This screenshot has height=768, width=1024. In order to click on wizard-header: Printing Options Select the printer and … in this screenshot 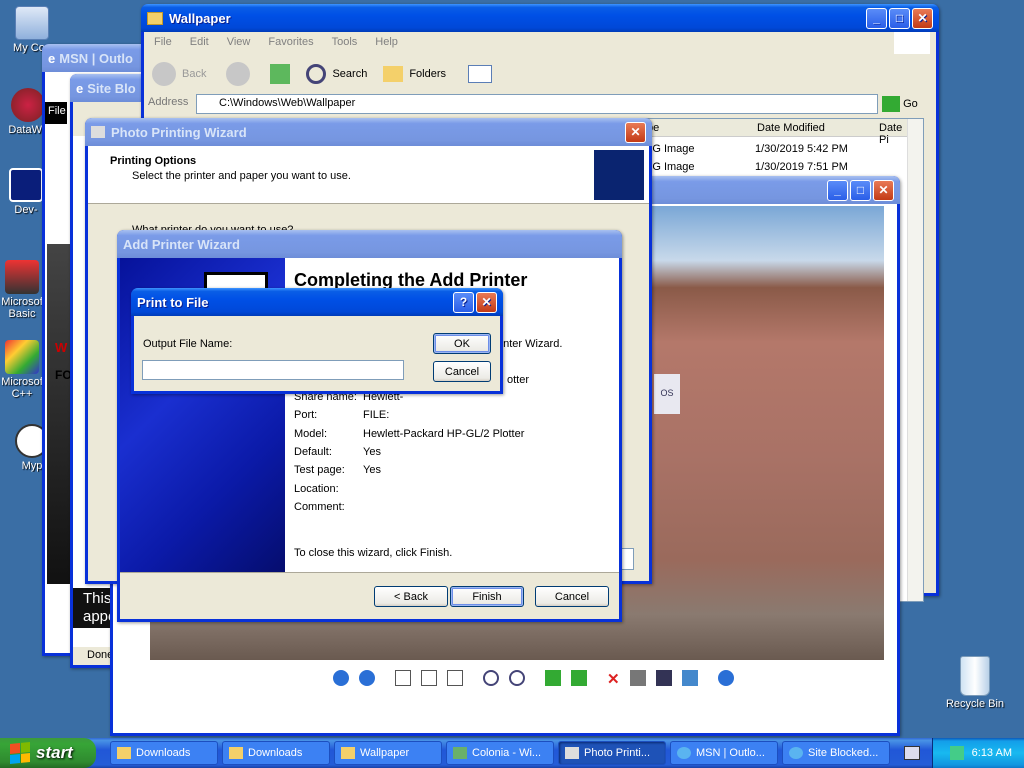, I will do `click(368, 175)`.